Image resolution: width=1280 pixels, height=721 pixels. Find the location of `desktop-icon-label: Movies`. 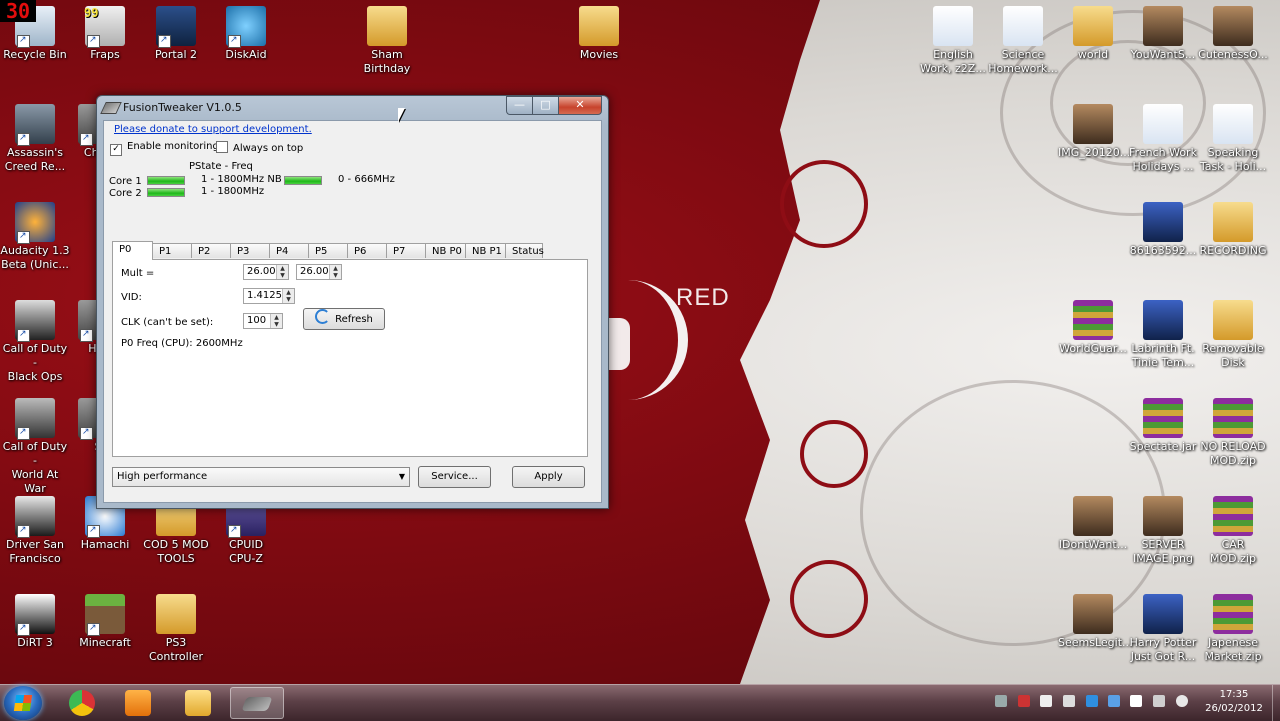

desktop-icon-label: Movies is located at coordinates (599, 54).